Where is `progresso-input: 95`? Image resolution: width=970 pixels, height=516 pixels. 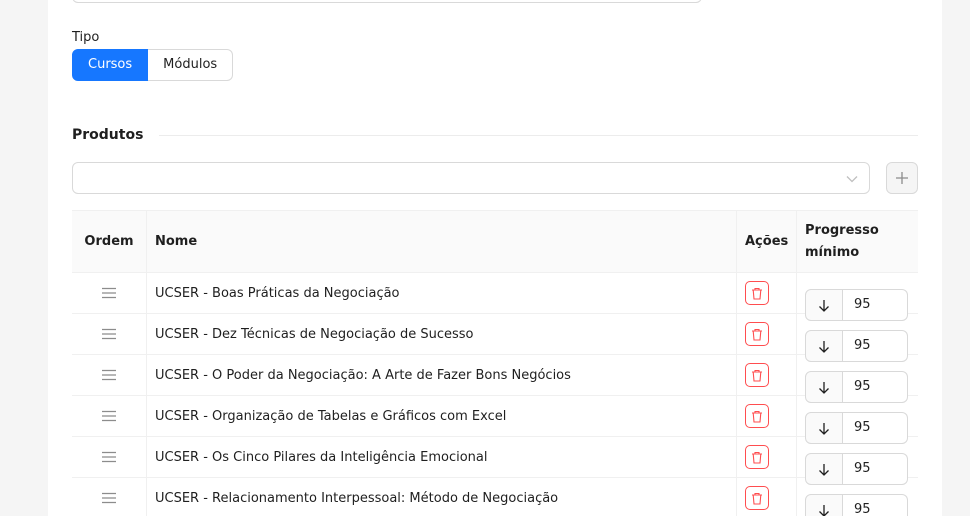
progresso-input: 95 is located at coordinates (875, 505).